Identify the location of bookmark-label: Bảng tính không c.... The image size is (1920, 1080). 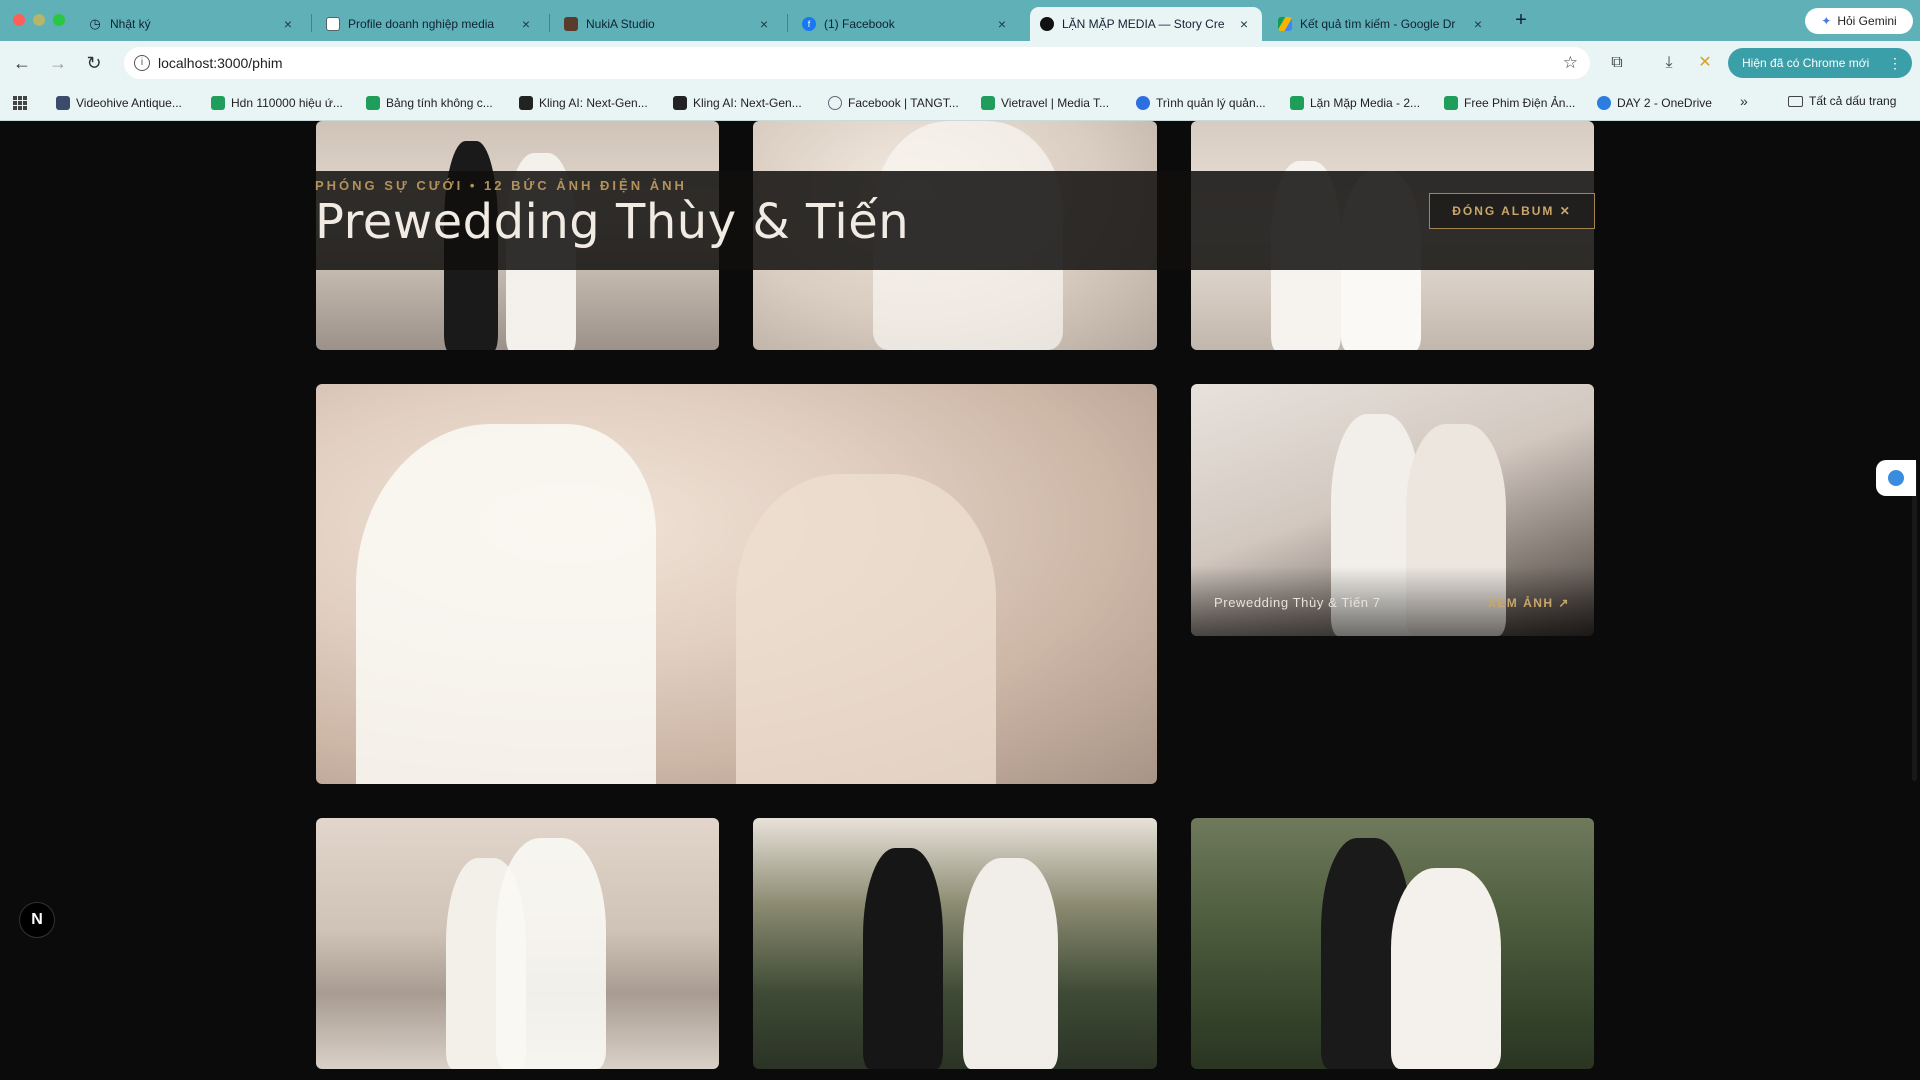
(439, 103).